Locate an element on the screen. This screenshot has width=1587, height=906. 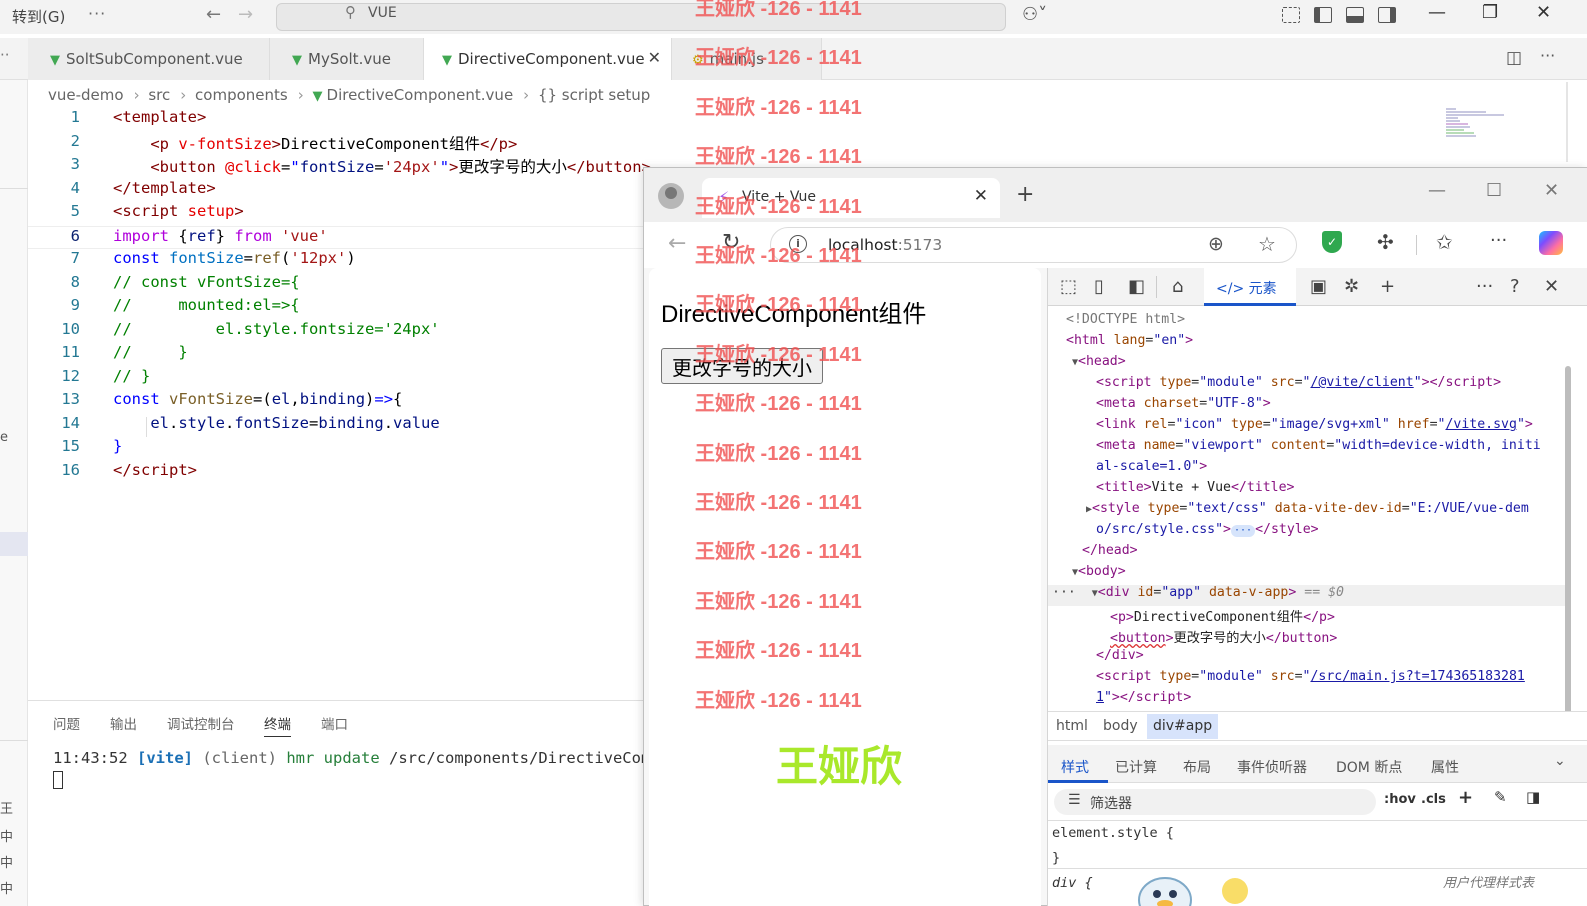
subtab-dom-breakpoints: DOM 断点 is located at coordinates (1369, 767).